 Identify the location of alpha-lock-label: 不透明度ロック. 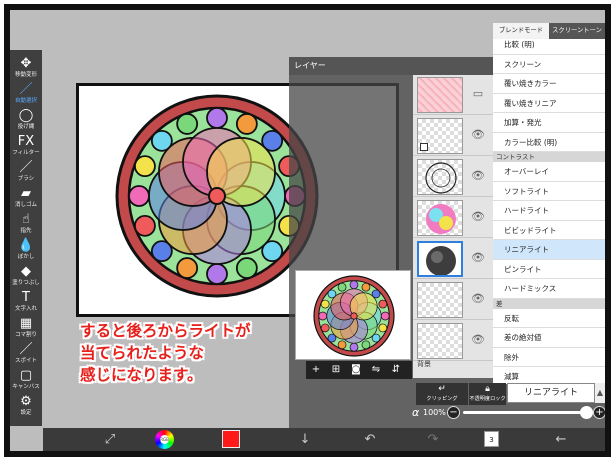
(487, 399).